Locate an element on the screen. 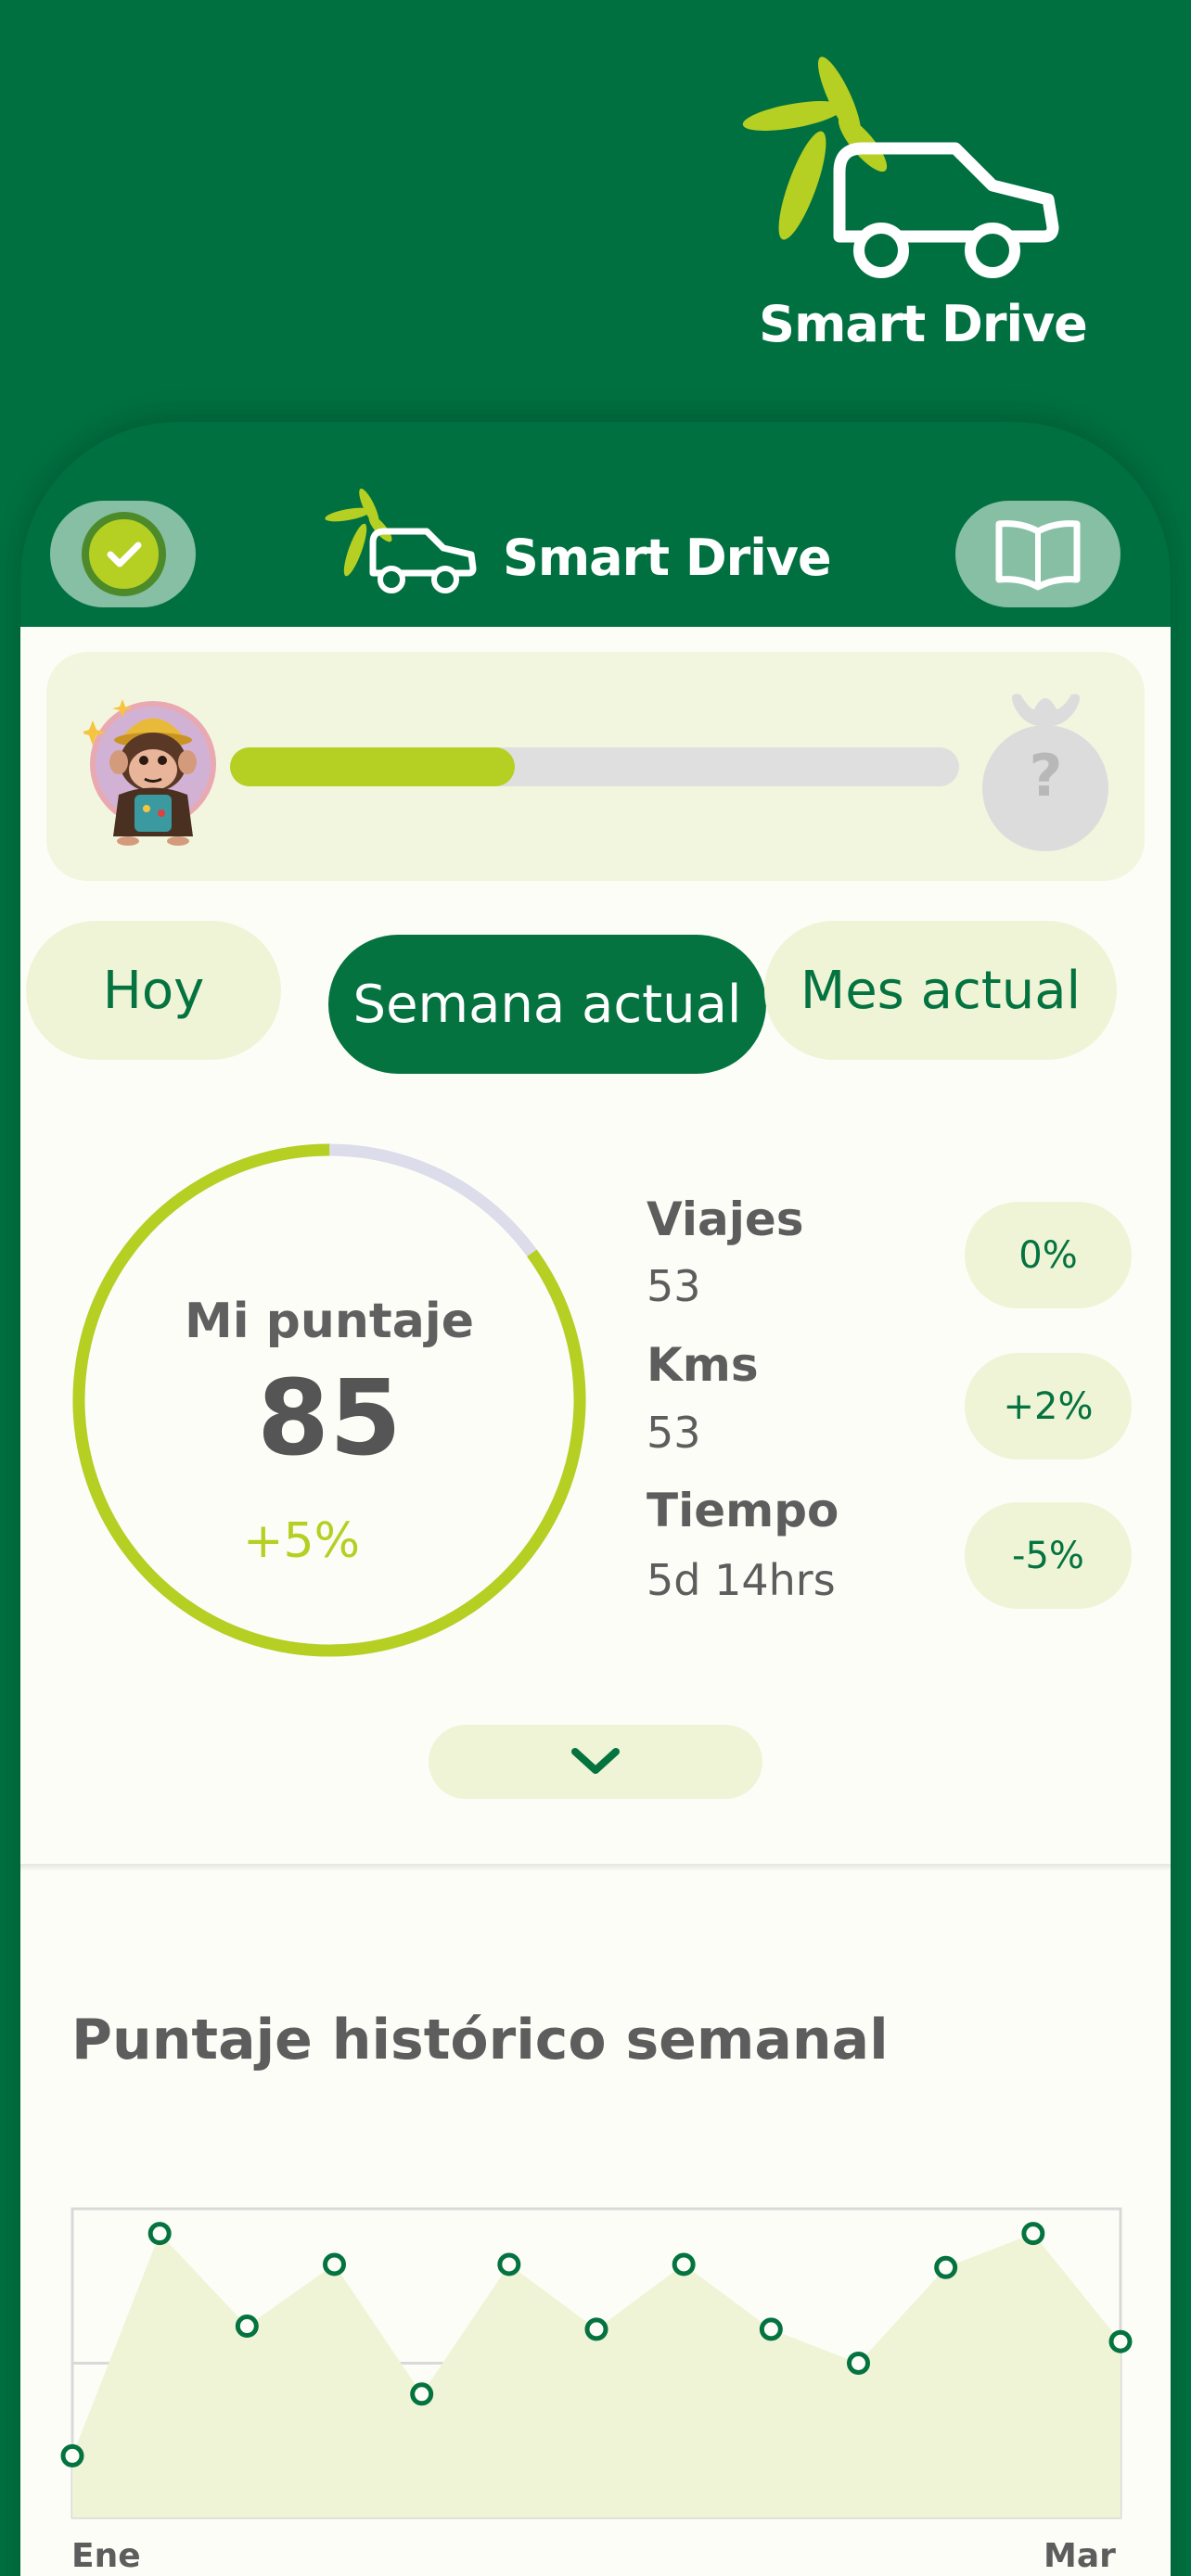  tab-semana-actual: Semana actual is located at coordinates (547, 1004).